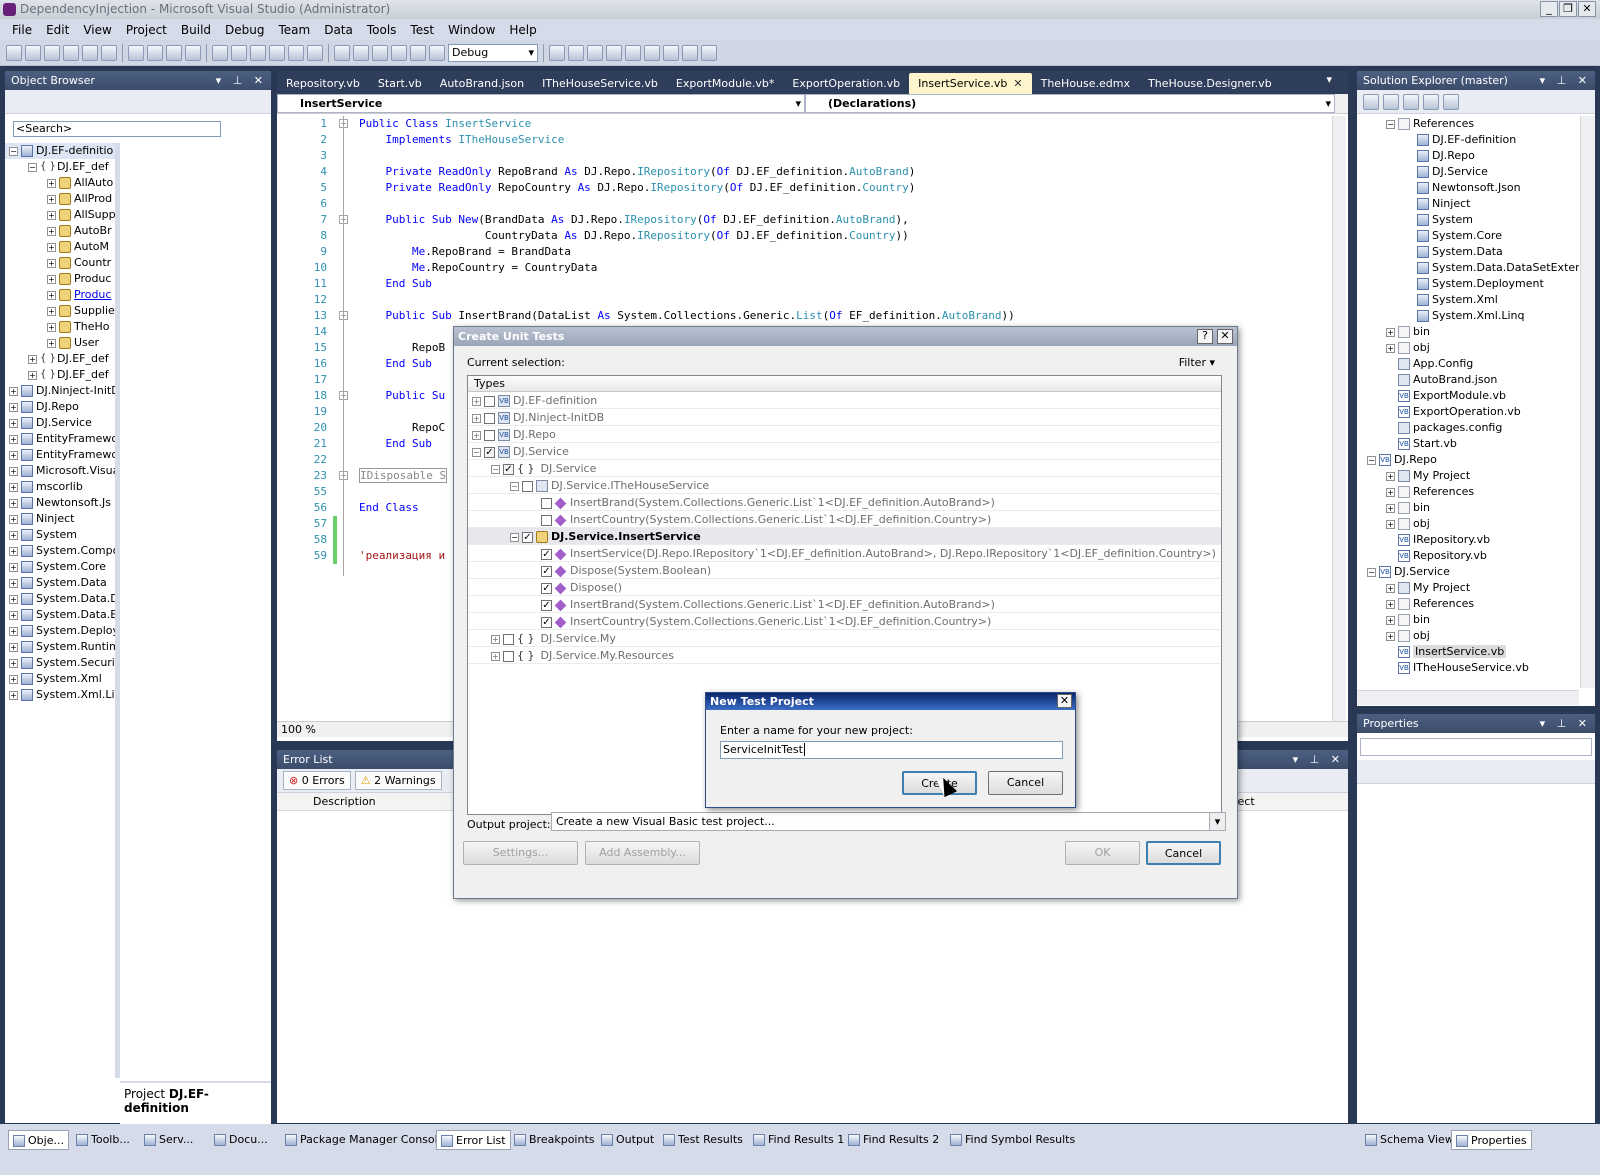 The width and height of the screenshot is (1600, 1175). What do you see at coordinates (60, 215) in the screenshot?
I see `object-browser-tree-item: + AllSupp` at bounding box center [60, 215].